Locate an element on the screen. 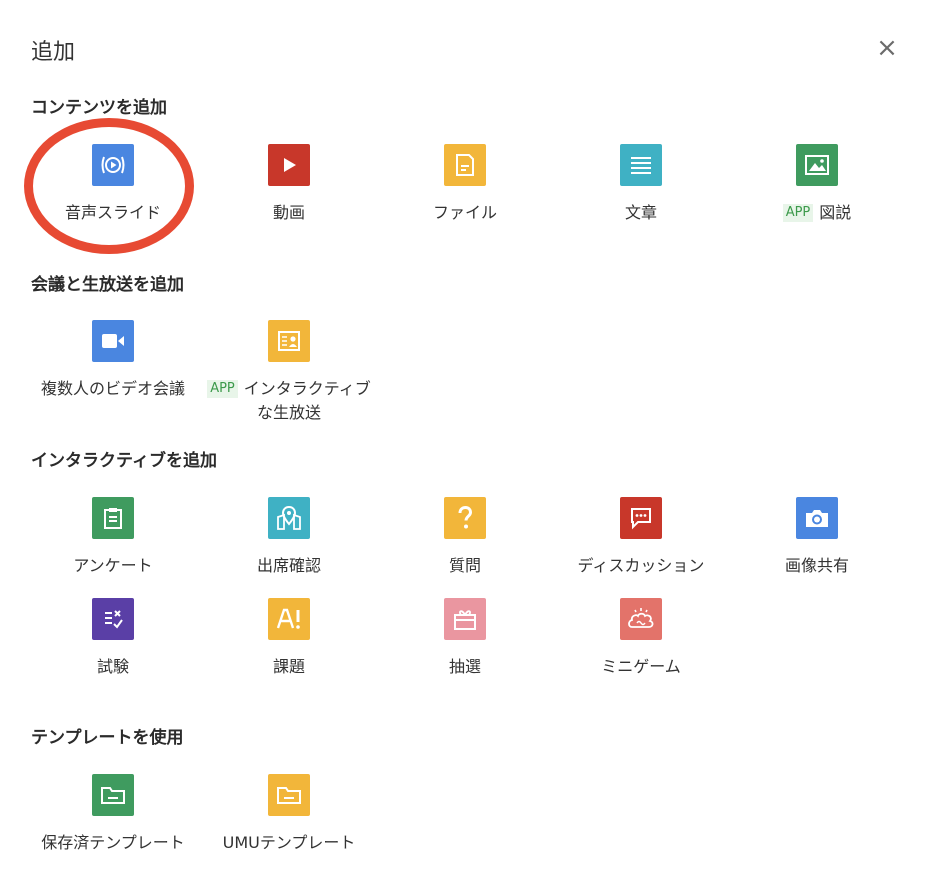  saved-template-button: 保存済テンプレート is located at coordinates (113, 814).